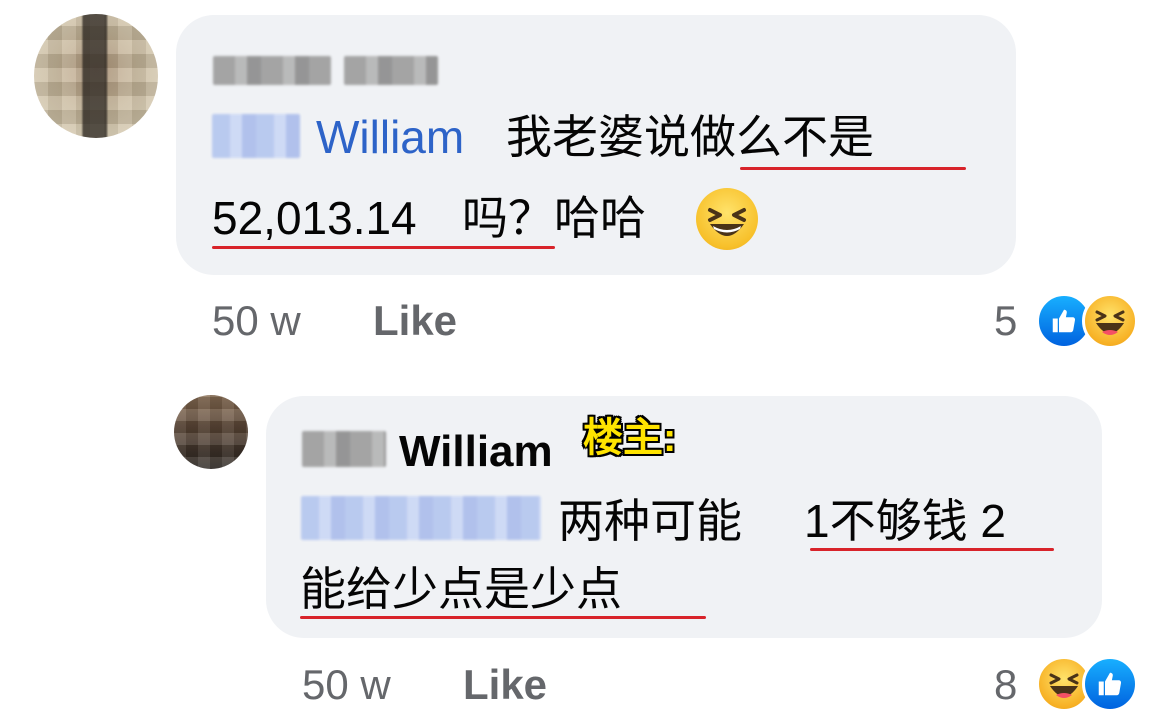 Image resolution: width=1170 pixels, height=718 pixels. What do you see at coordinates (461, 589) in the screenshot?
I see `comment-2-text-line2: 能给少点是少点` at bounding box center [461, 589].